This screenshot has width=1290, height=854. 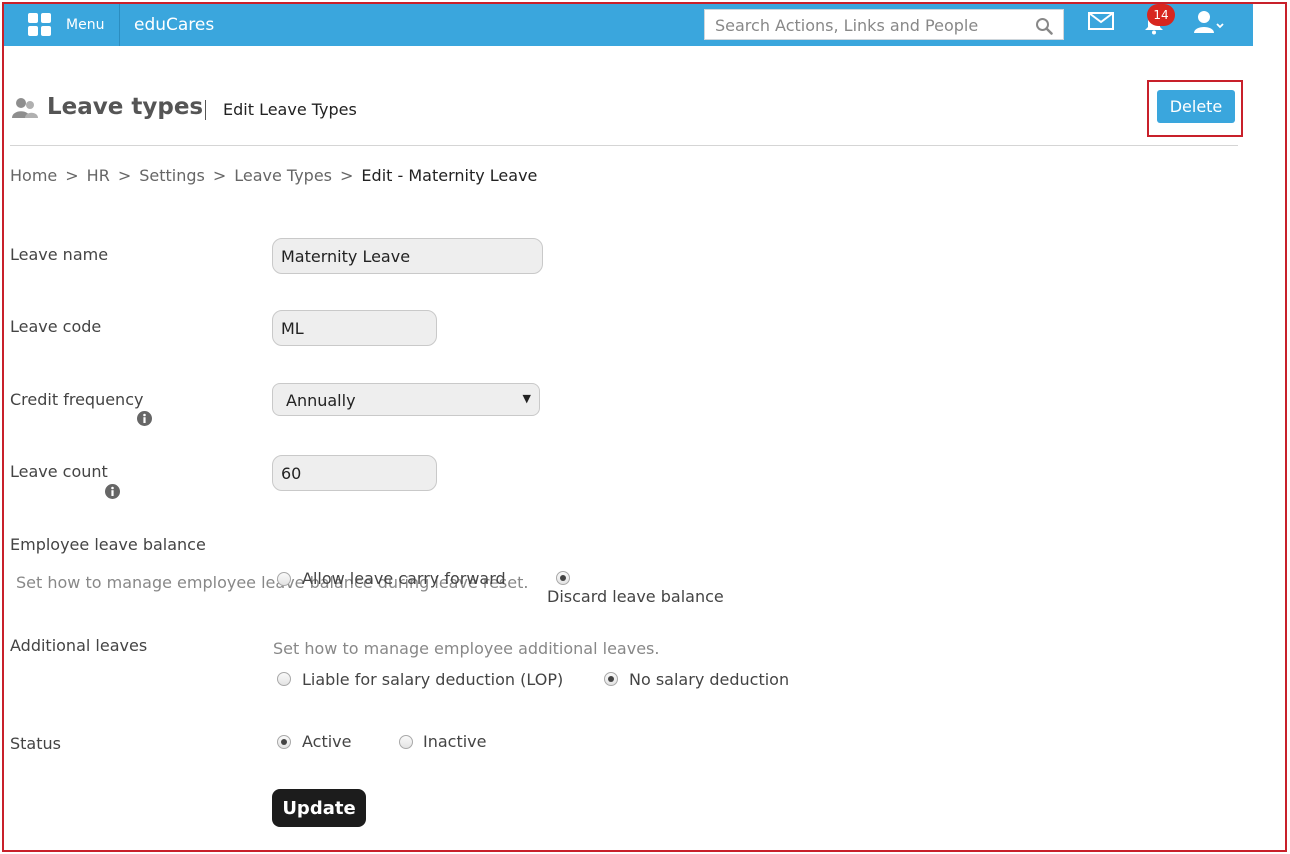 I want to click on employee-leave-balance-label: Employee leave balance, so click(x=108, y=544).